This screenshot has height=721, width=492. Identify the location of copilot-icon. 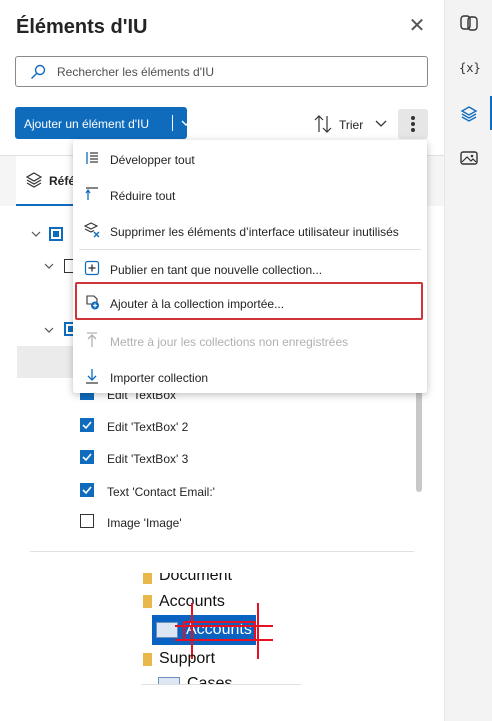
(469, 23).